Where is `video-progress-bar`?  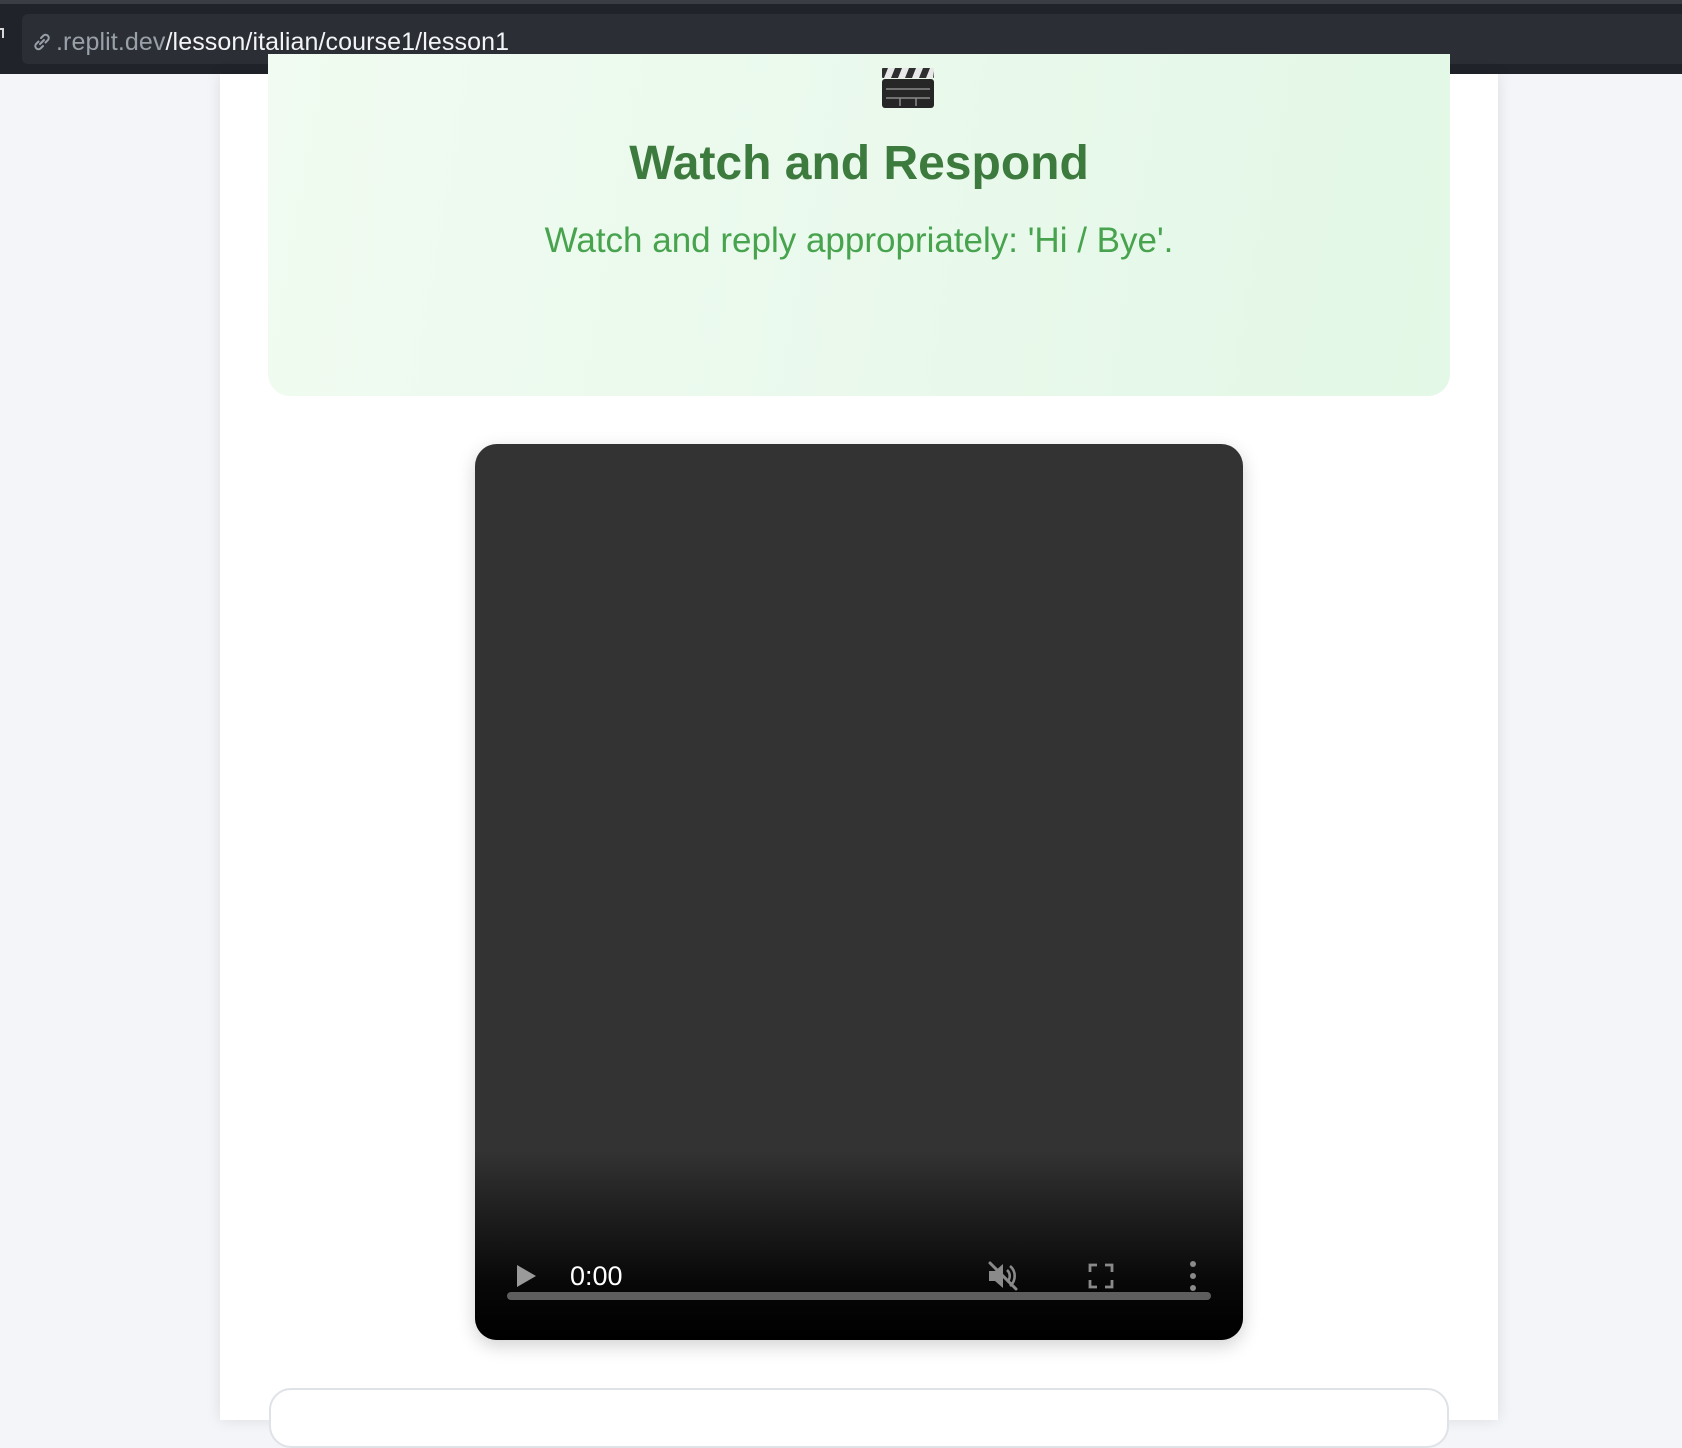 video-progress-bar is located at coordinates (859, 1296).